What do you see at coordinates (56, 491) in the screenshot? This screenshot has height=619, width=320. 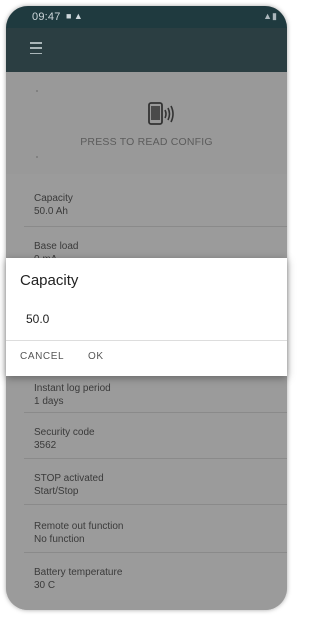 I see `setting-value: Start/Stop` at bounding box center [56, 491].